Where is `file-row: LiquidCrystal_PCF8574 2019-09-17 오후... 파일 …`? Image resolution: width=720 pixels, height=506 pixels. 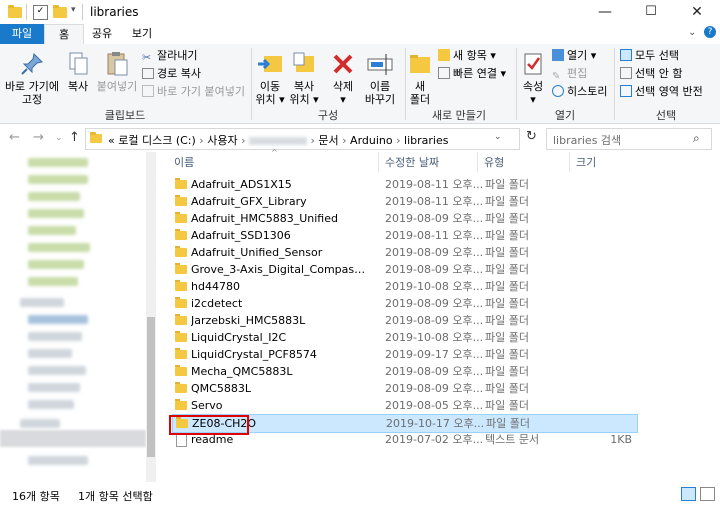
file-row: LiquidCrystal_PCF8574 2019-09-17 오후... 파일 … is located at coordinates (404, 354).